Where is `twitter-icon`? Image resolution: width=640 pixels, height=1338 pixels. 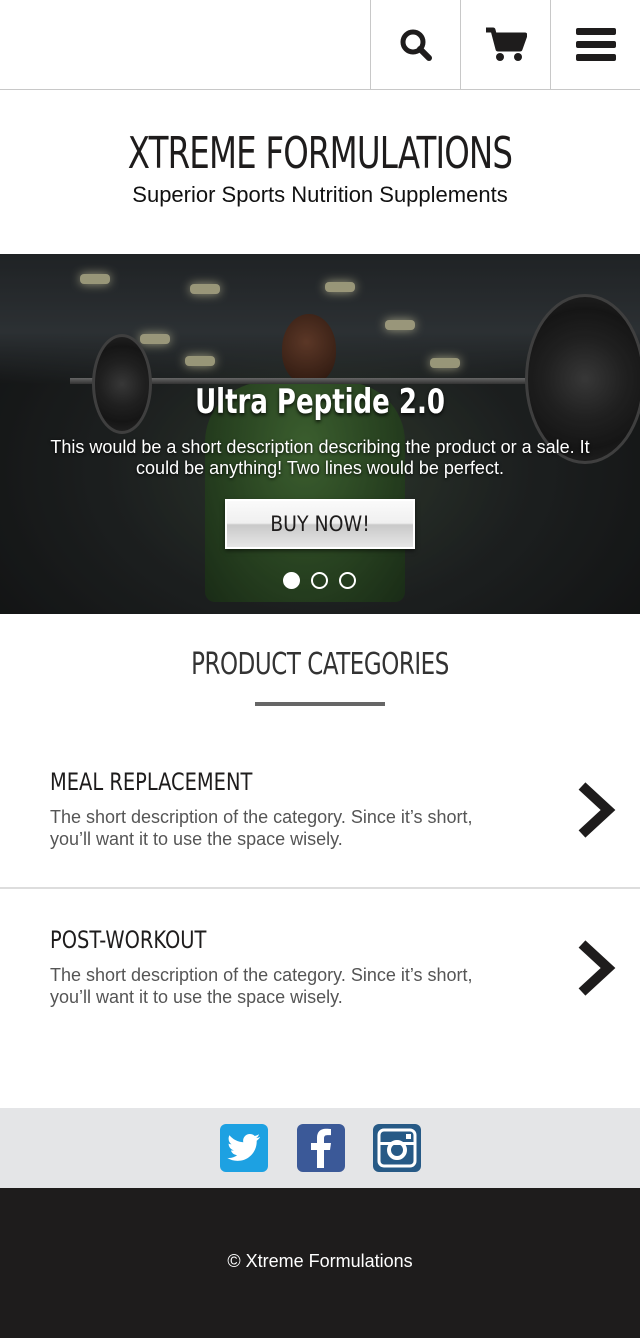
twitter-icon is located at coordinates (244, 1148).